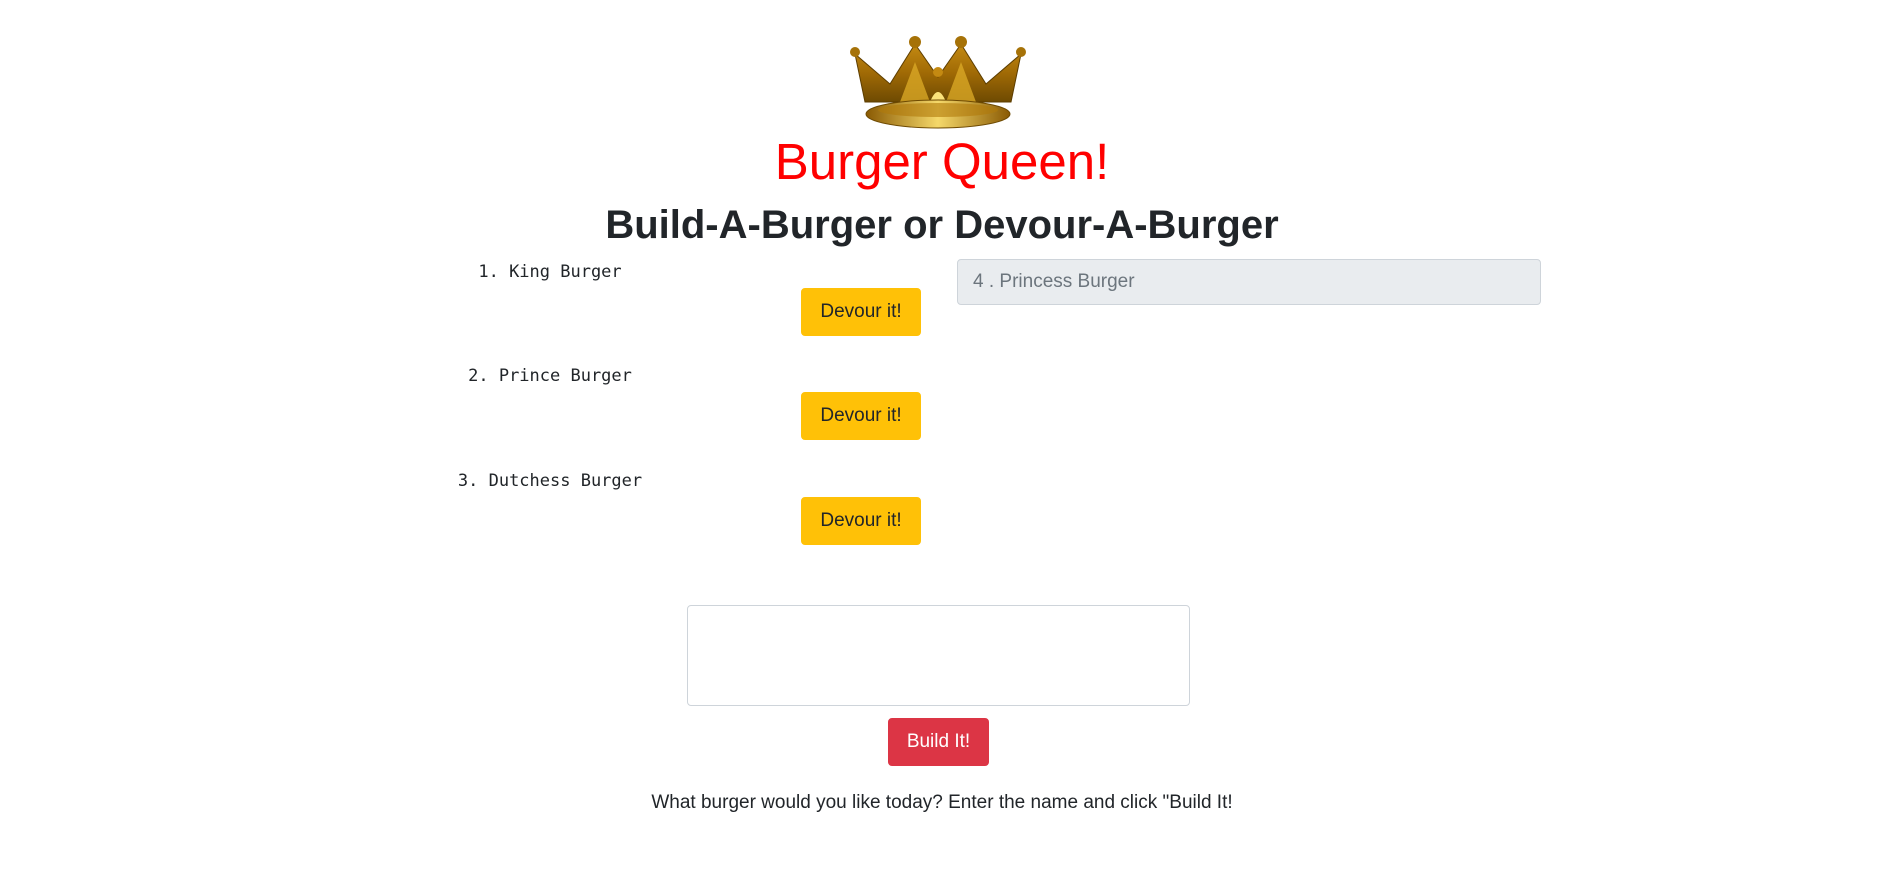 The height and width of the screenshot is (891, 1884). I want to click on burger-name: 2. Prince Burger, so click(550, 376).